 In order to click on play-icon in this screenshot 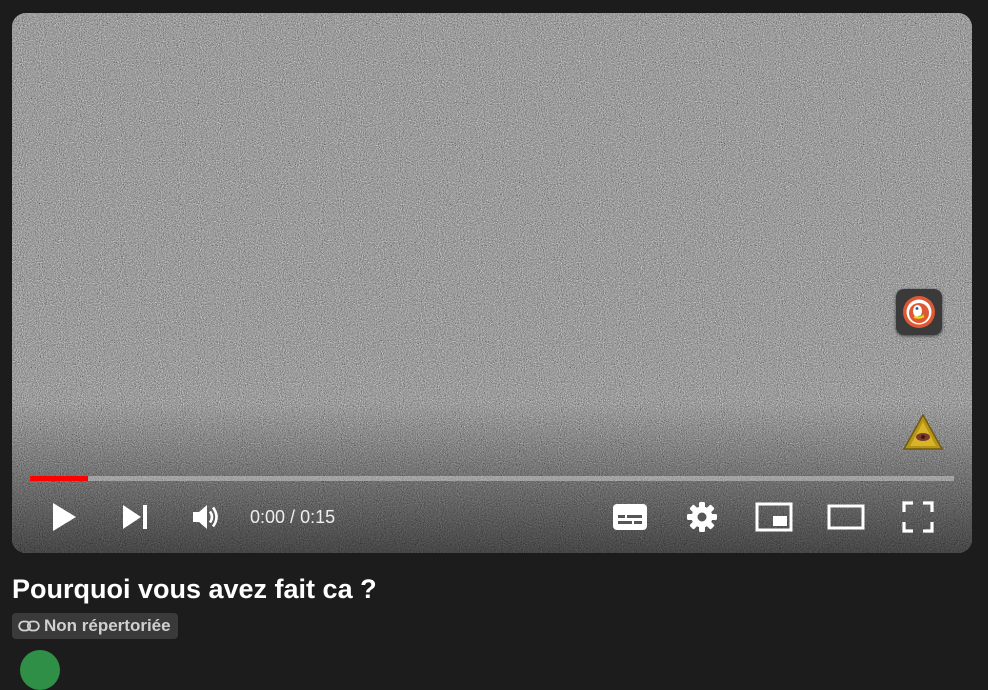, I will do `click(64, 517)`.